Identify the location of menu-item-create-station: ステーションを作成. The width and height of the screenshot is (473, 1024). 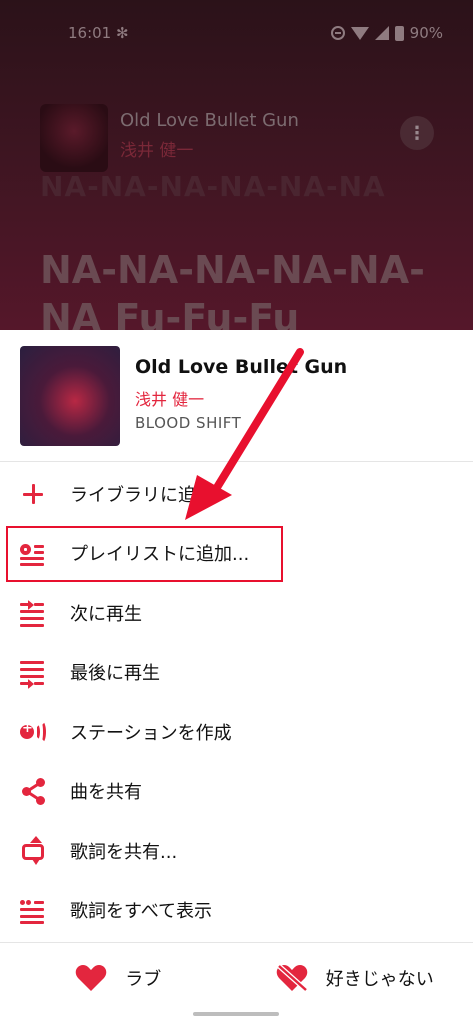
(236, 732).